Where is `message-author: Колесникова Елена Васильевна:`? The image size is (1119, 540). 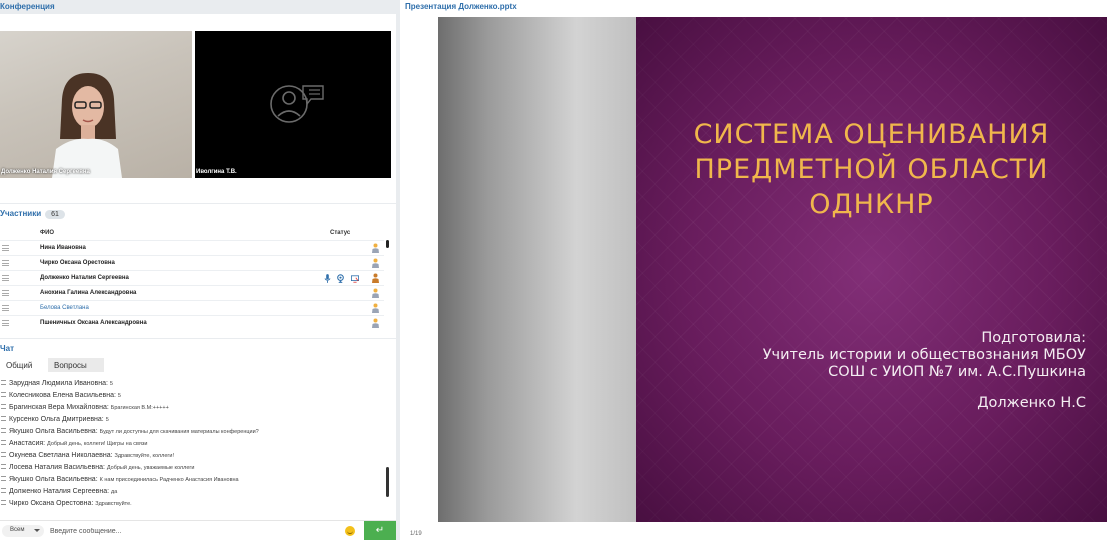 message-author: Колесникова Елена Васильевна: is located at coordinates (62, 395).